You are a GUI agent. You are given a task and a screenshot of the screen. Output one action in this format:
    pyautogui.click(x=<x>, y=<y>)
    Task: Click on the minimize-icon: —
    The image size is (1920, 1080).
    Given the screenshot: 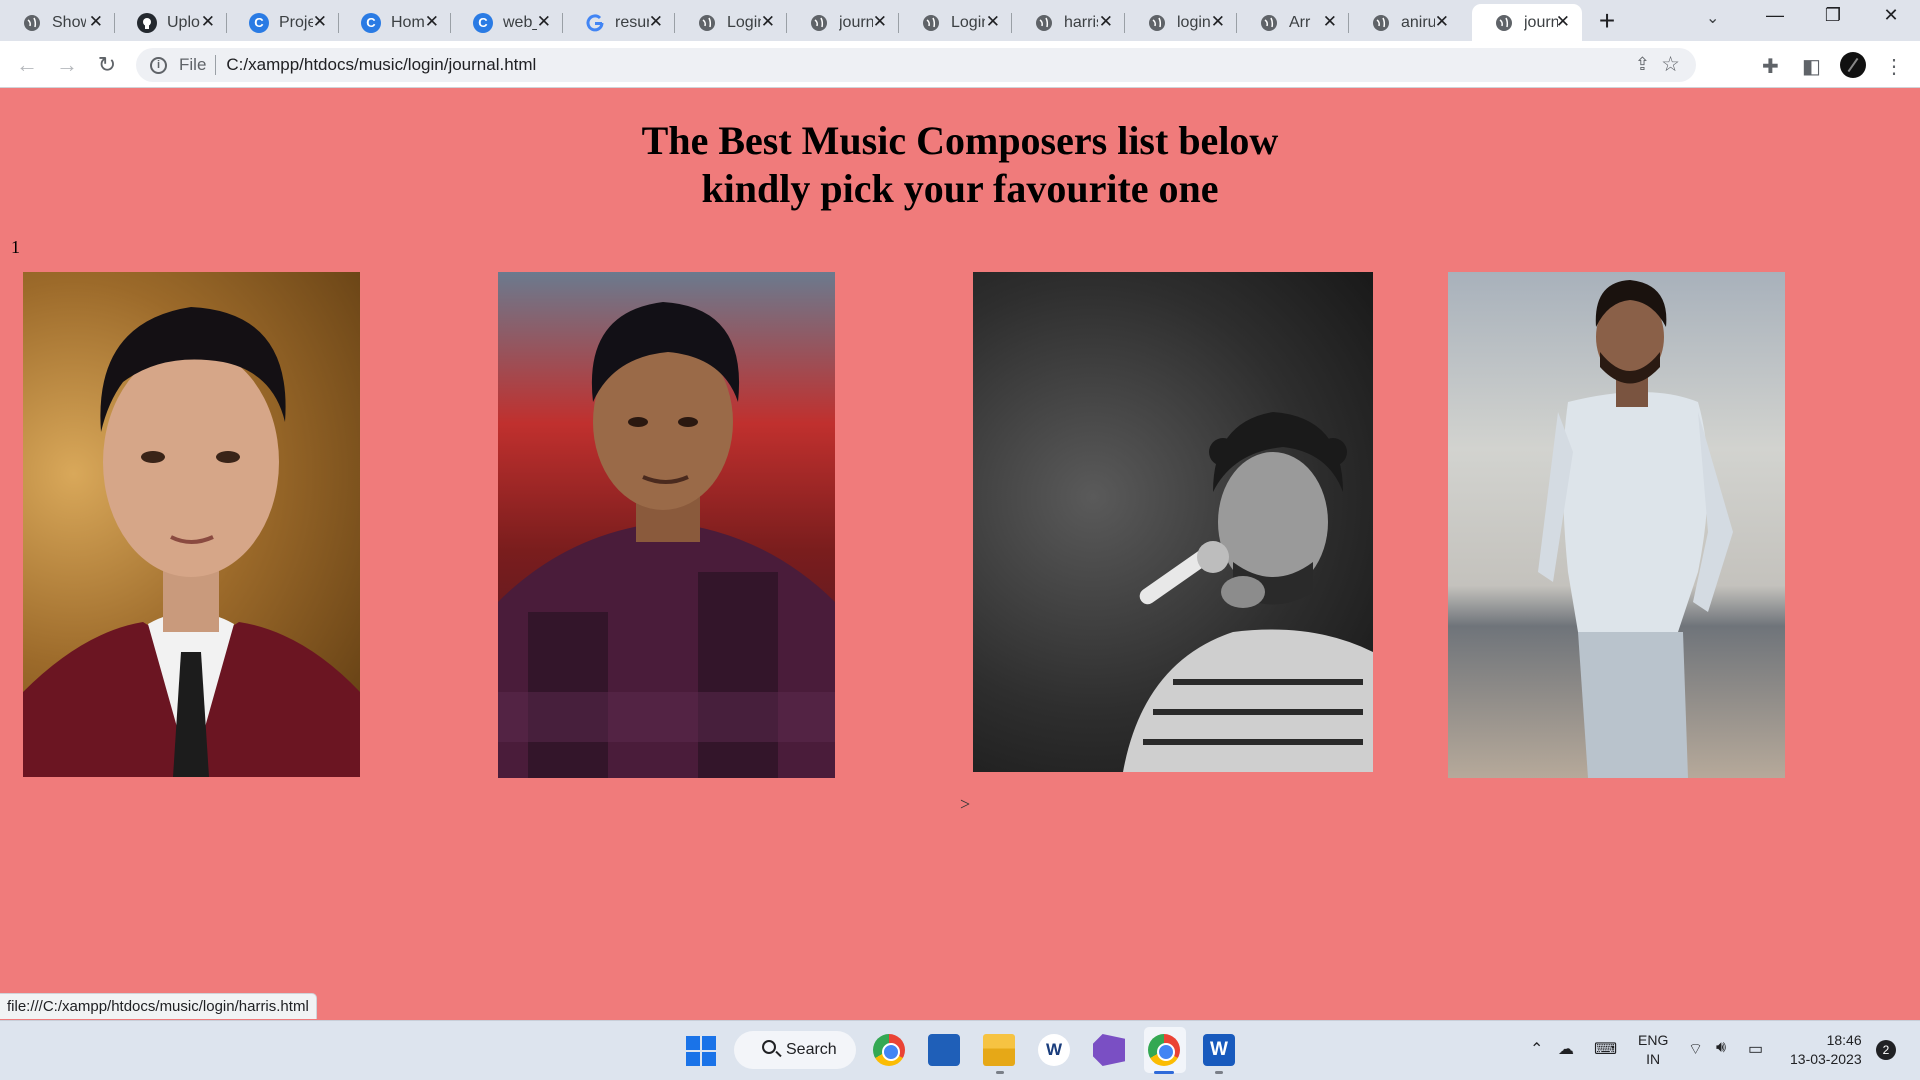 What is the action you would take?
    pyautogui.click(x=1775, y=15)
    